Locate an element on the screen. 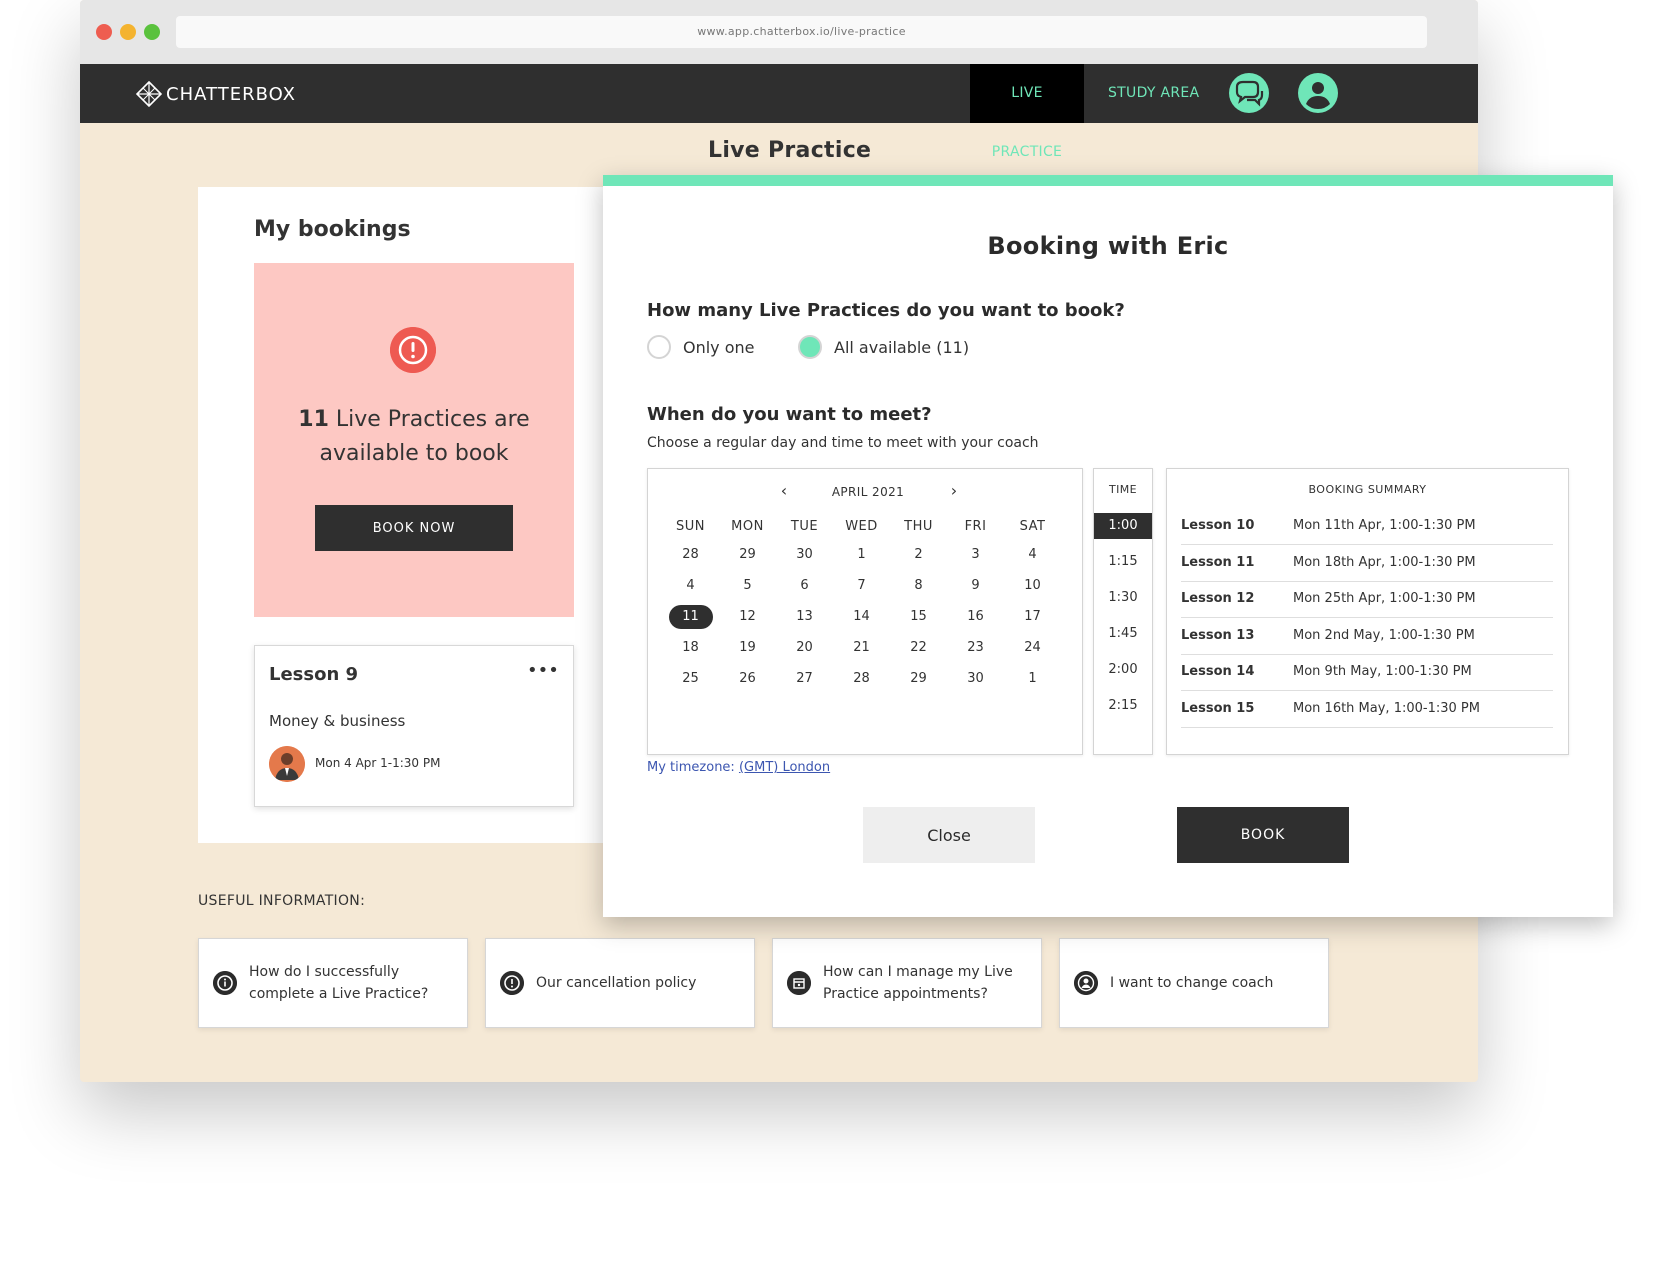 The width and height of the screenshot is (1653, 1261). calendar-day: 10 is located at coordinates (1032, 585).